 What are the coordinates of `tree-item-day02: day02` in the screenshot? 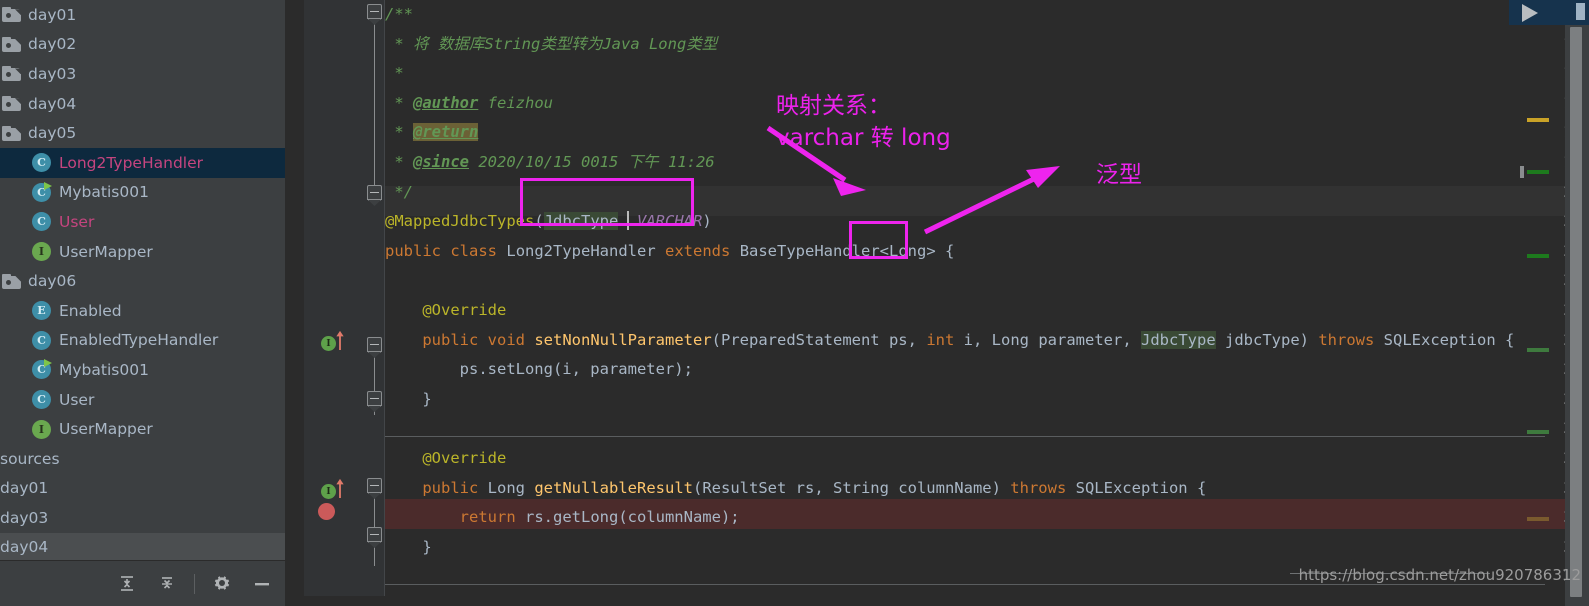 It's located at (142, 45).